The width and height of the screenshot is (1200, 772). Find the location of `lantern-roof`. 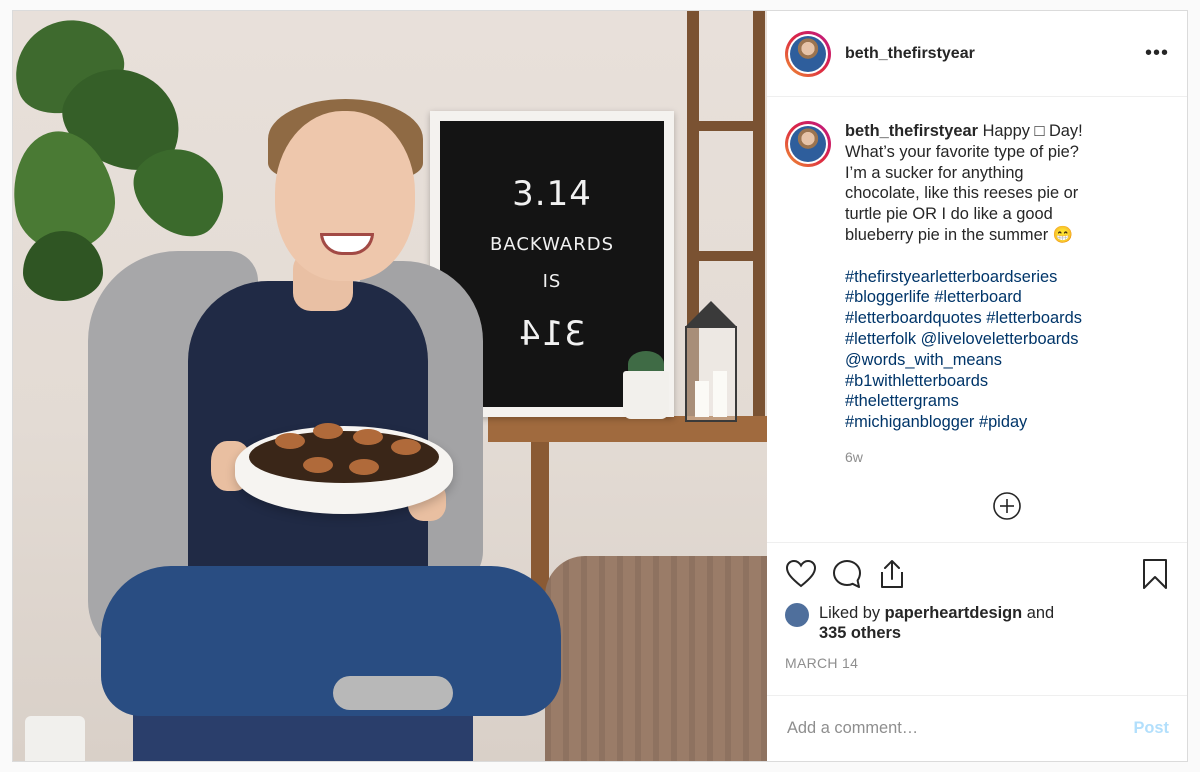

lantern-roof is located at coordinates (711, 314).